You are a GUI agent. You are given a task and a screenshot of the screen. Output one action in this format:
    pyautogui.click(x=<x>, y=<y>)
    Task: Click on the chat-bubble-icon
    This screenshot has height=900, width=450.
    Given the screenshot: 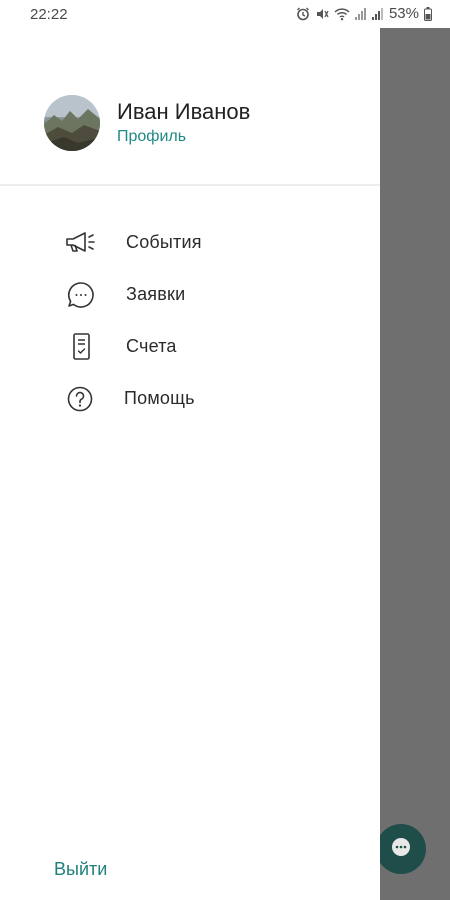 What is the action you would take?
    pyautogui.click(x=81, y=295)
    